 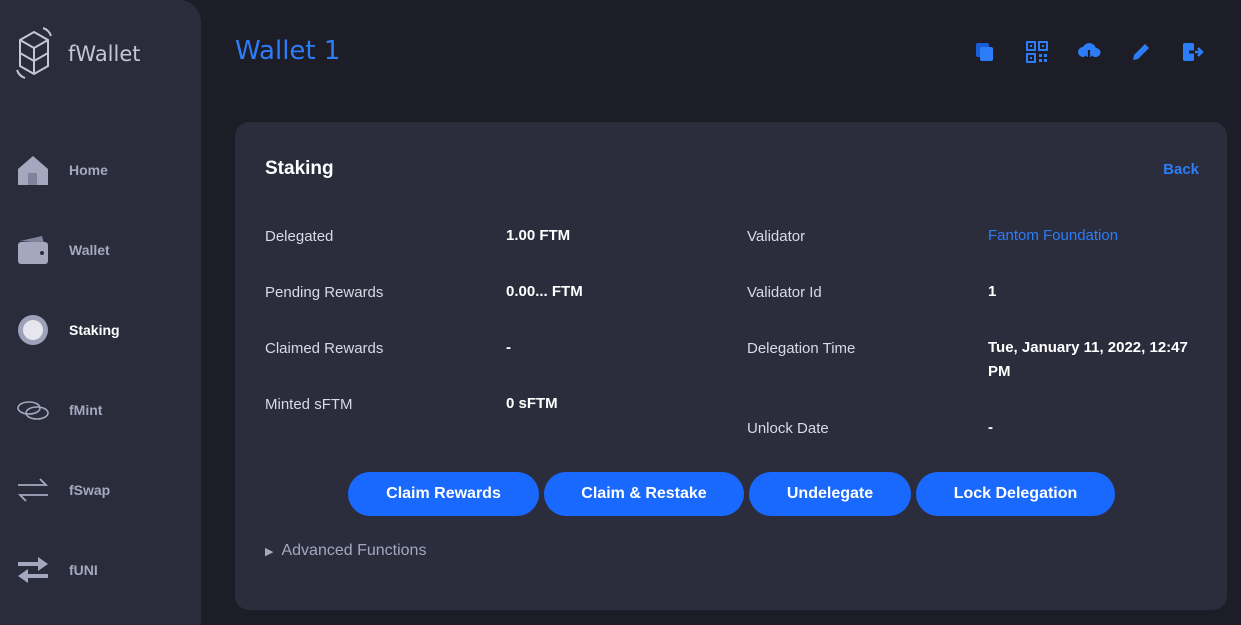 I want to click on validator-id-value: 1, so click(x=992, y=291).